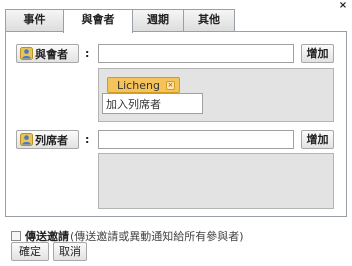 The width and height of the screenshot is (352, 266). What do you see at coordinates (317, 53) in the screenshot?
I see `add-attendee-button: 增加` at bounding box center [317, 53].